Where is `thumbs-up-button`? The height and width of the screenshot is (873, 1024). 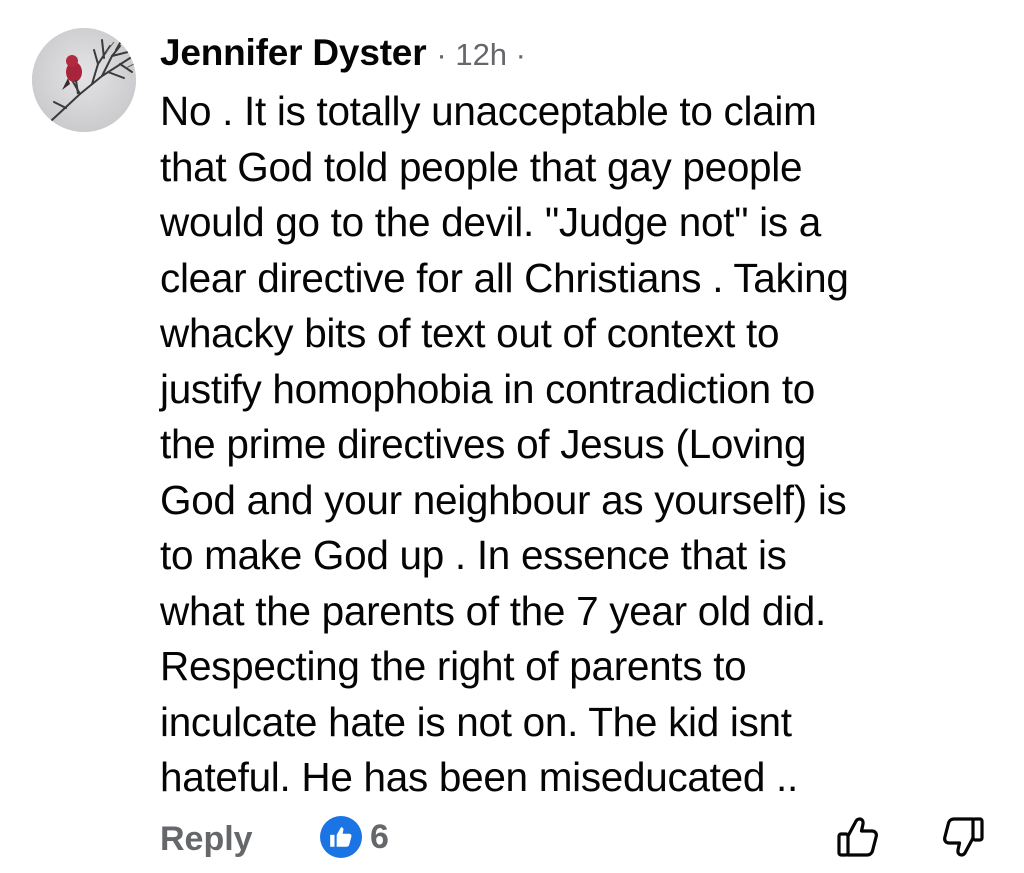
thumbs-up-button is located at coordinates (858, 837).